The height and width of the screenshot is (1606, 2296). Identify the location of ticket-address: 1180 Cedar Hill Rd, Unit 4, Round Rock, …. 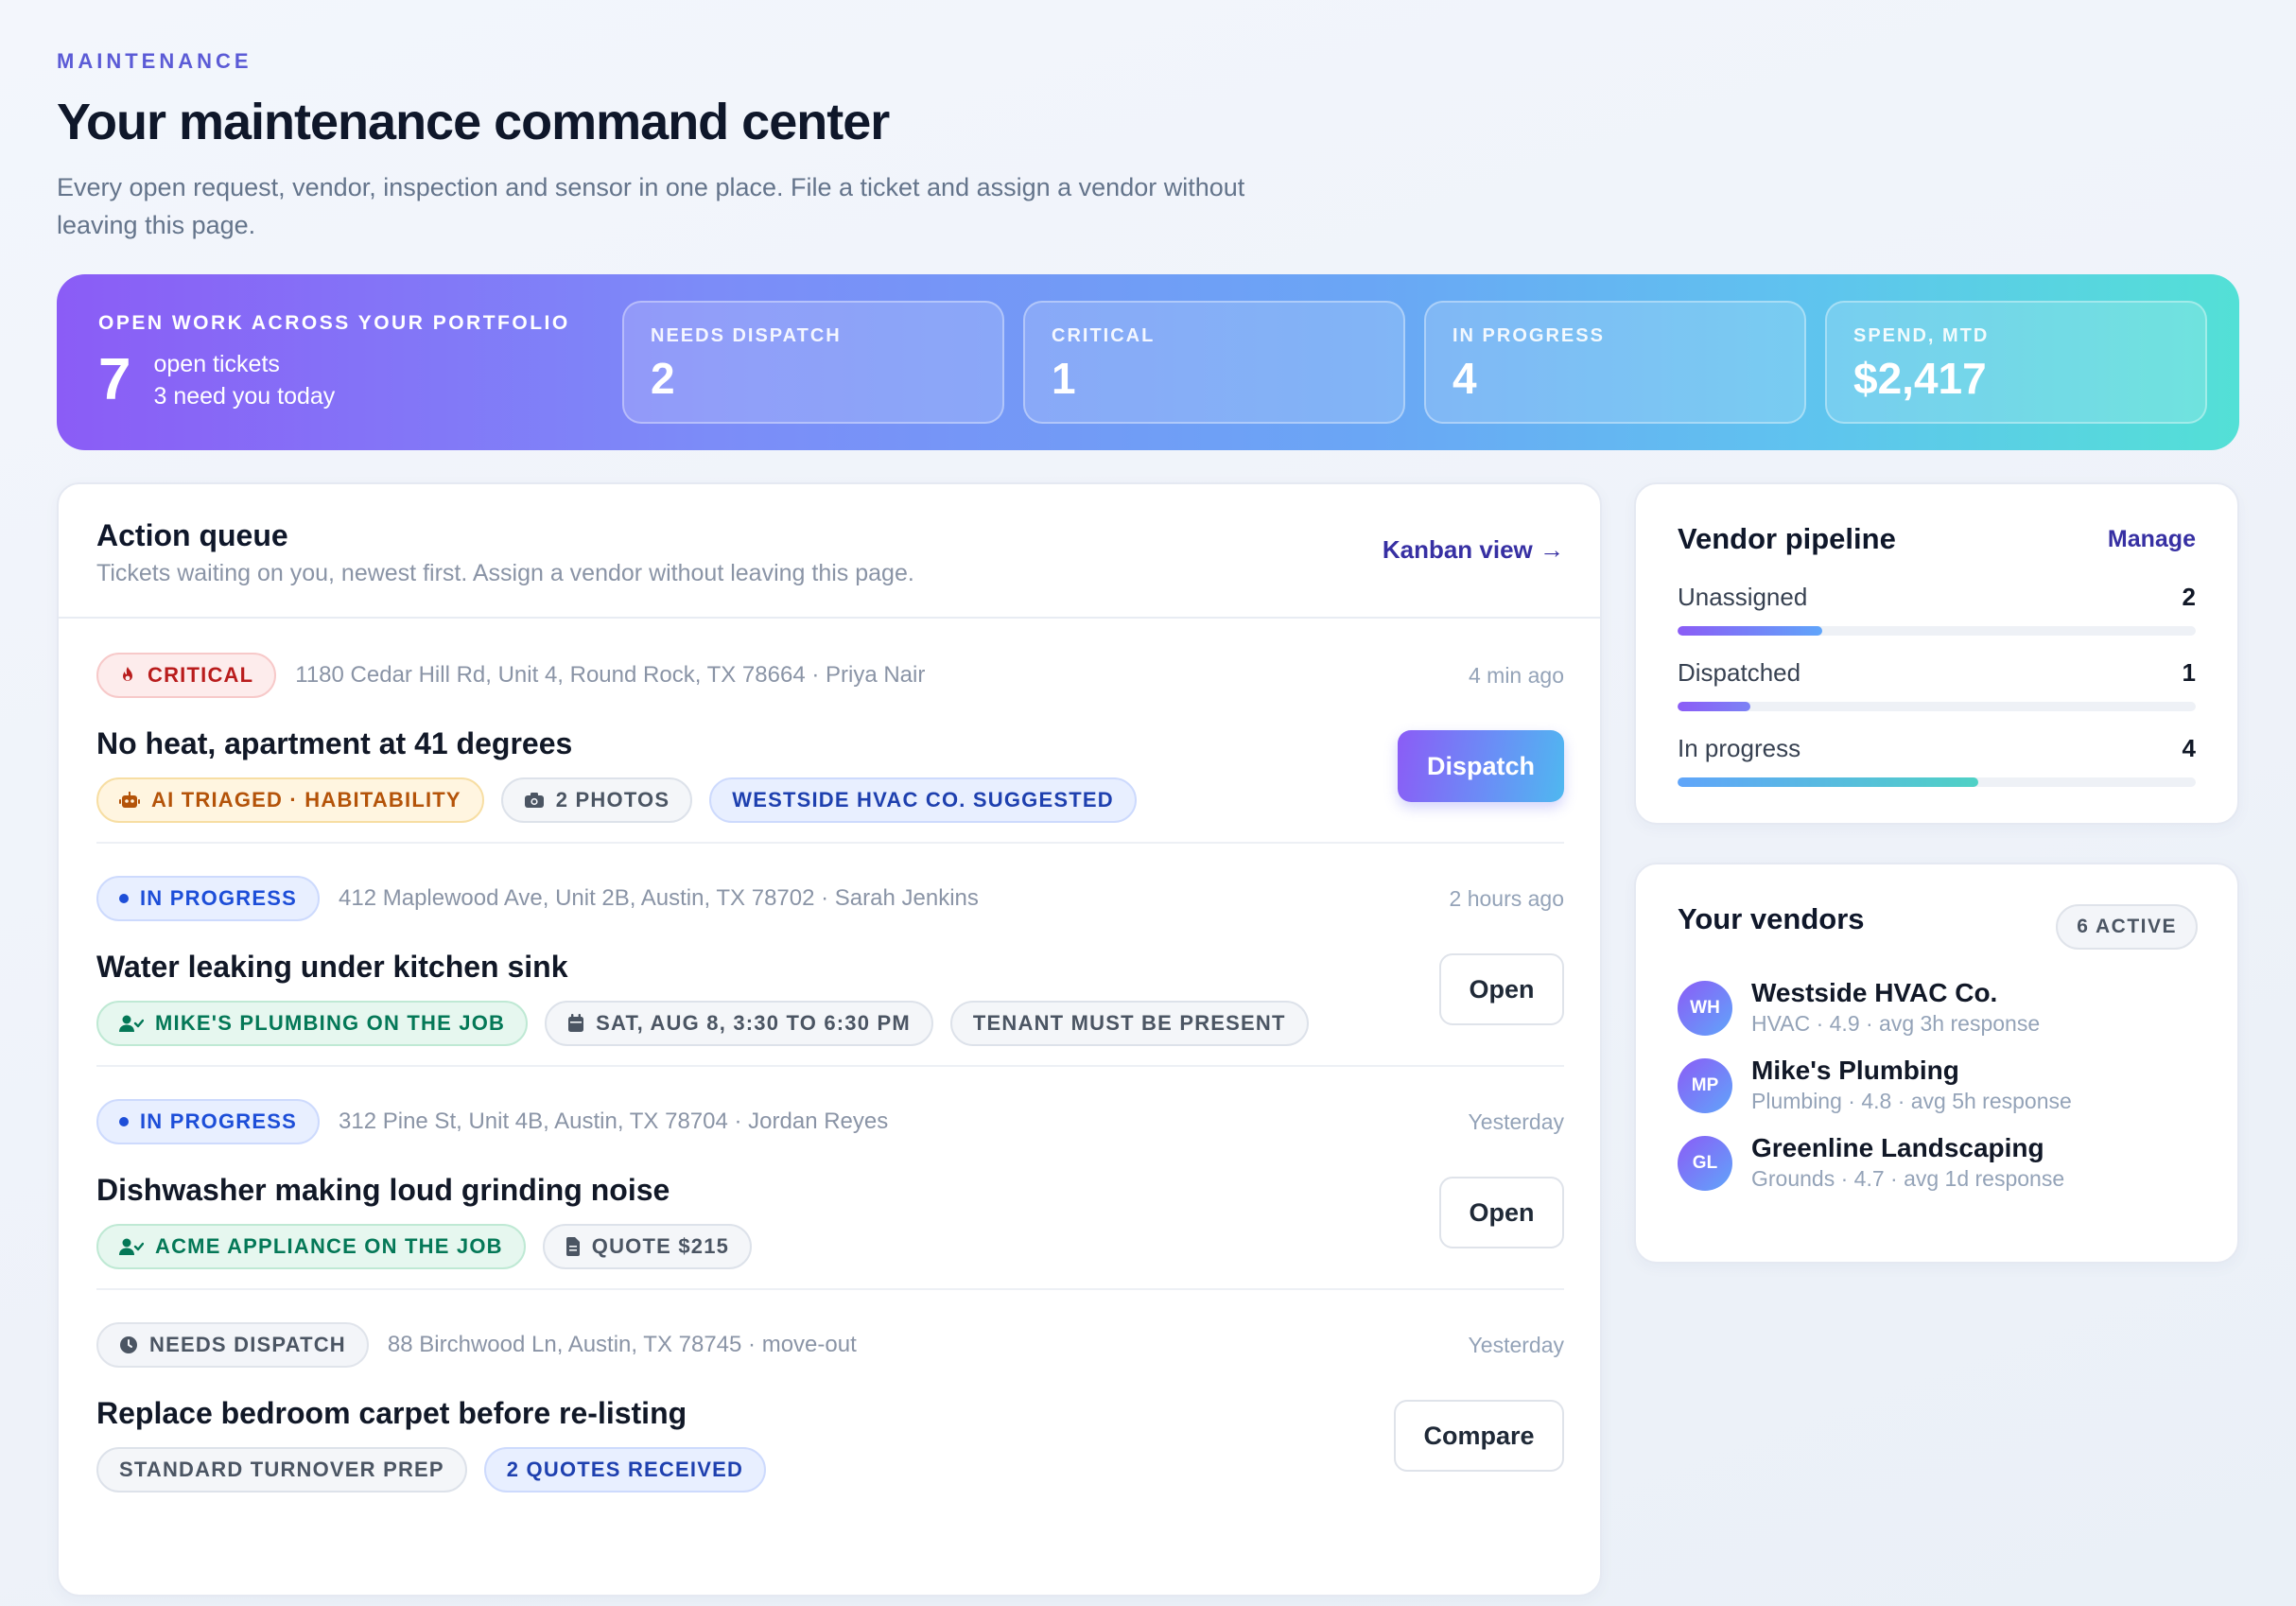
(611, 675).